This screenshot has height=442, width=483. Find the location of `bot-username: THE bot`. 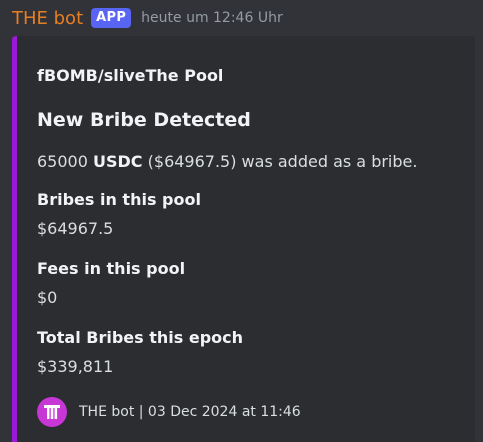

bot-username: THE bot is located at coordinates (47, 18).